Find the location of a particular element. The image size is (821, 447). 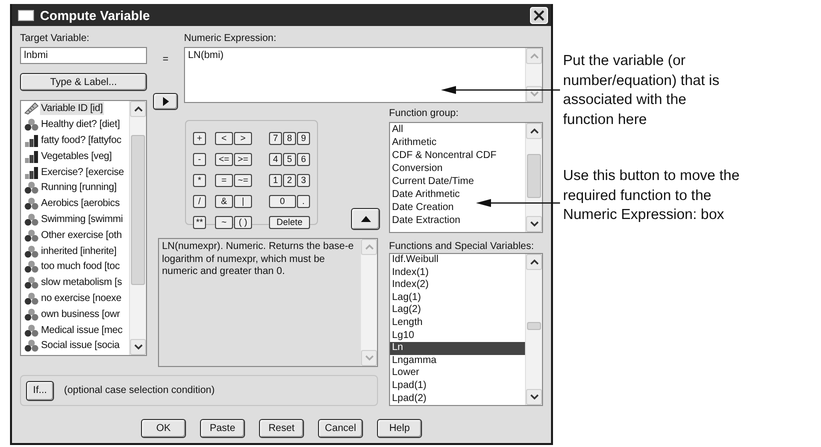

keypad-key: 7 is located at coordinates (275, 138).